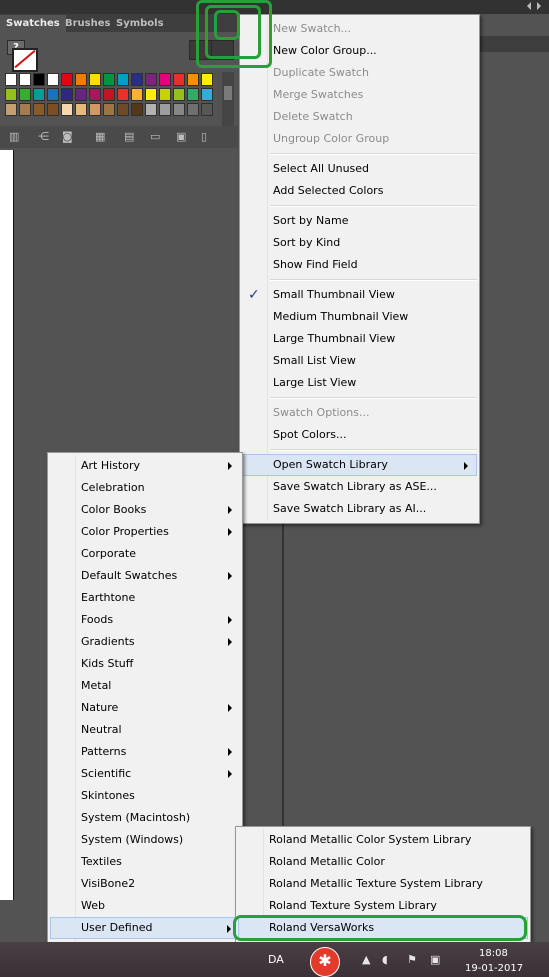 The height and width of the screenshot is (977, 549). Describe the element at coordinates (145, 488) in the screenshot. I see `menu-item-celebration: Celebration` at that location.